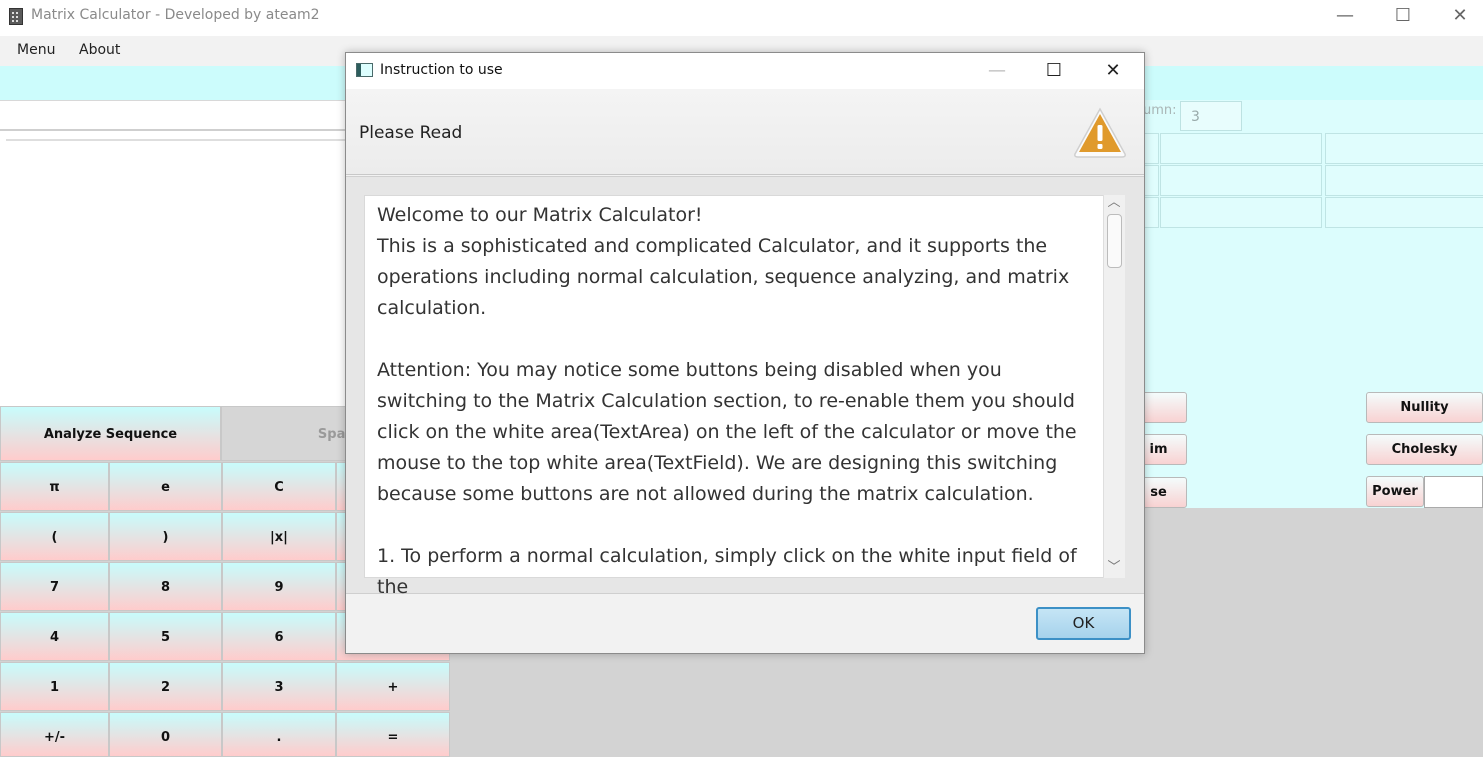 The width and height of the screenshot is (1483, 762). I want to click on analyze-sequence-button: Analyze Sequence, so click(110, 433).